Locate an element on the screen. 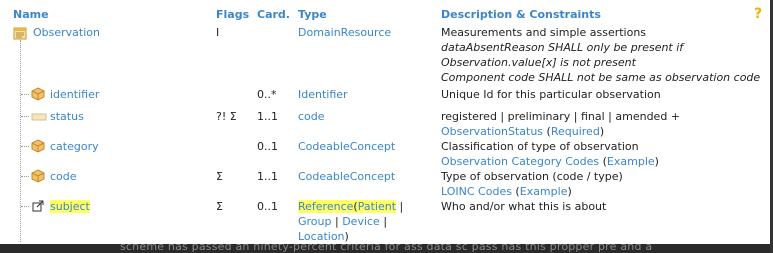  resource-icon is located at coordinates (20, 33).